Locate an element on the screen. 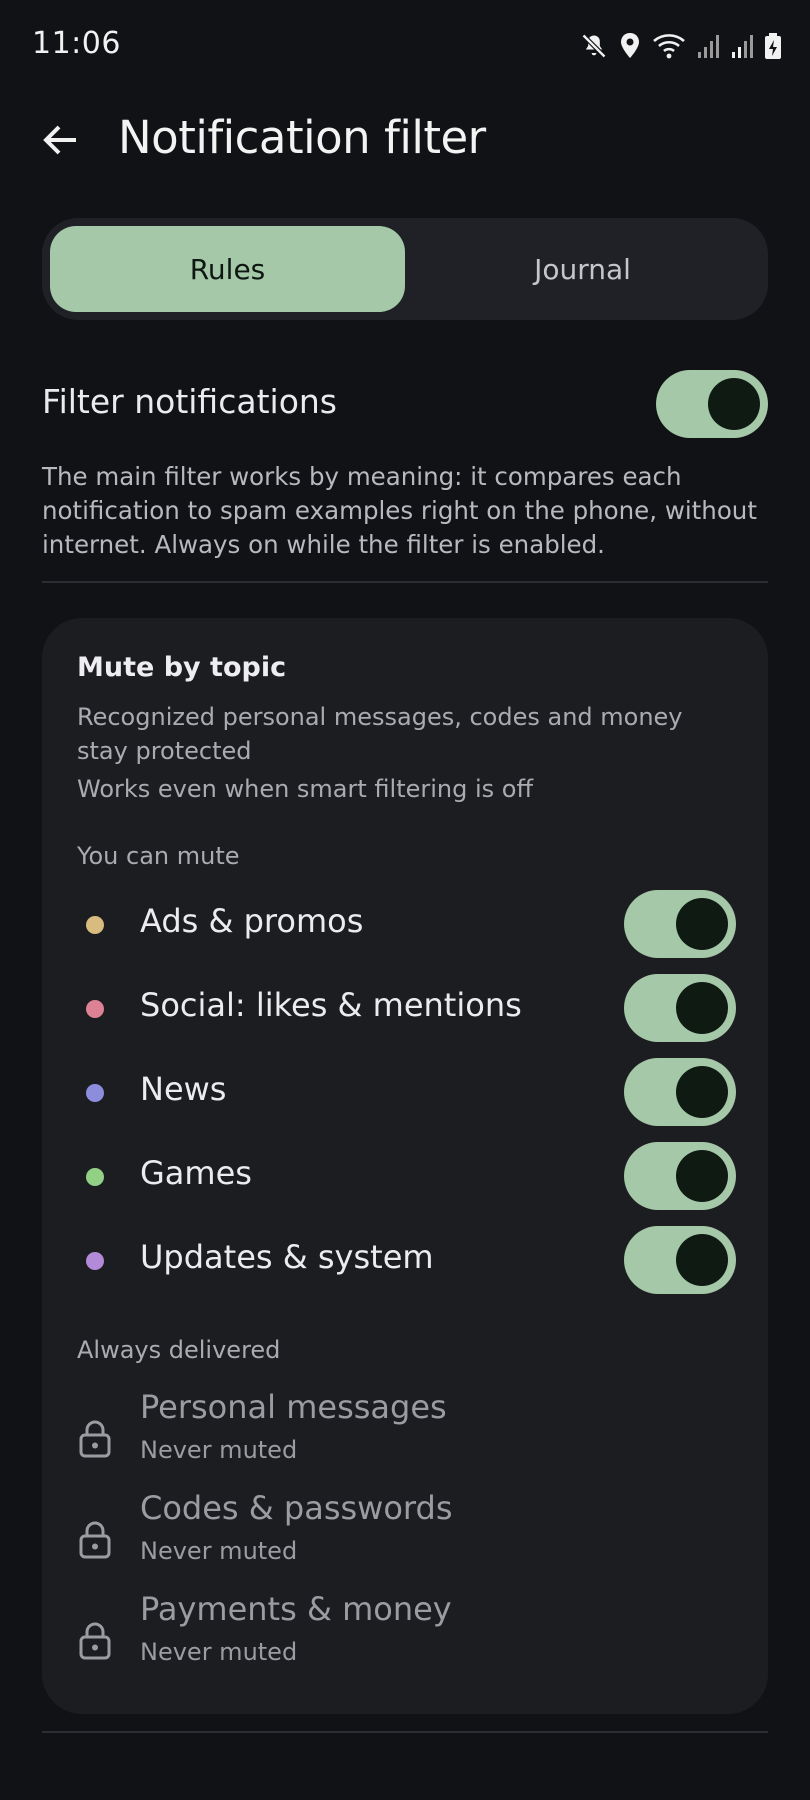 This screenshot has height=1800, width=810. app-header: Notification filter is located at coordinates (405, 156).